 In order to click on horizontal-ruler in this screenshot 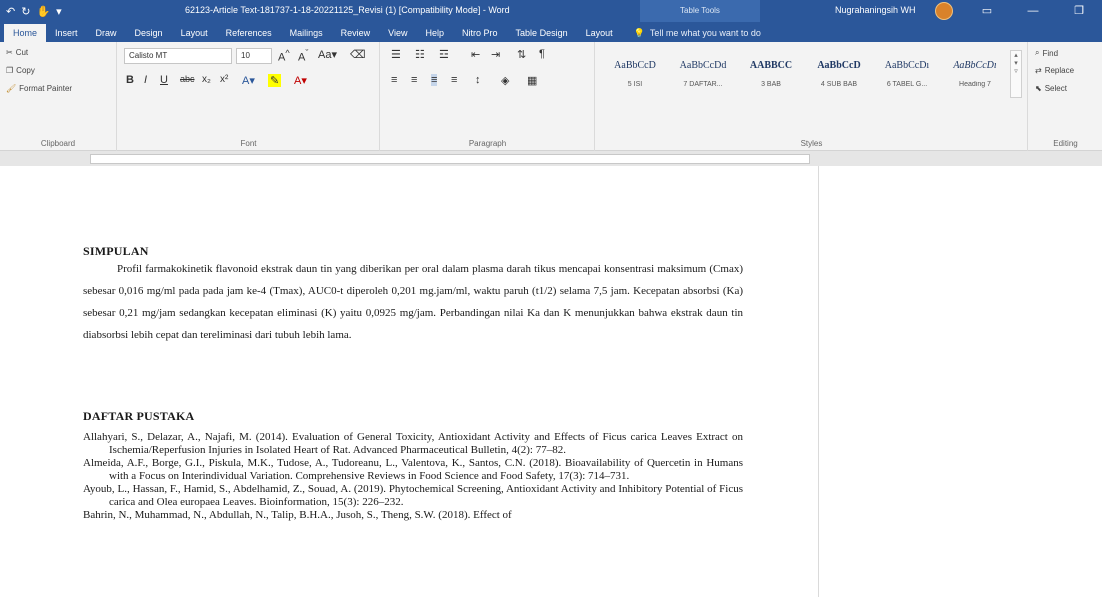, I will do `click(551, 159)`.